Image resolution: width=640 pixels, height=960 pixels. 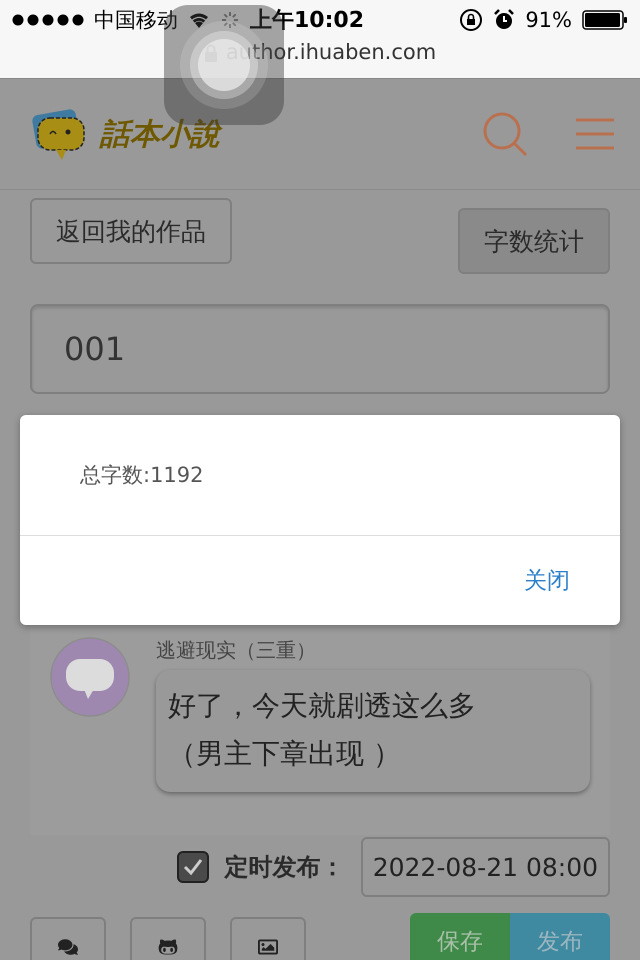 I want to click on total-word-count: 总字数:1192, so click(x=142, y=475).